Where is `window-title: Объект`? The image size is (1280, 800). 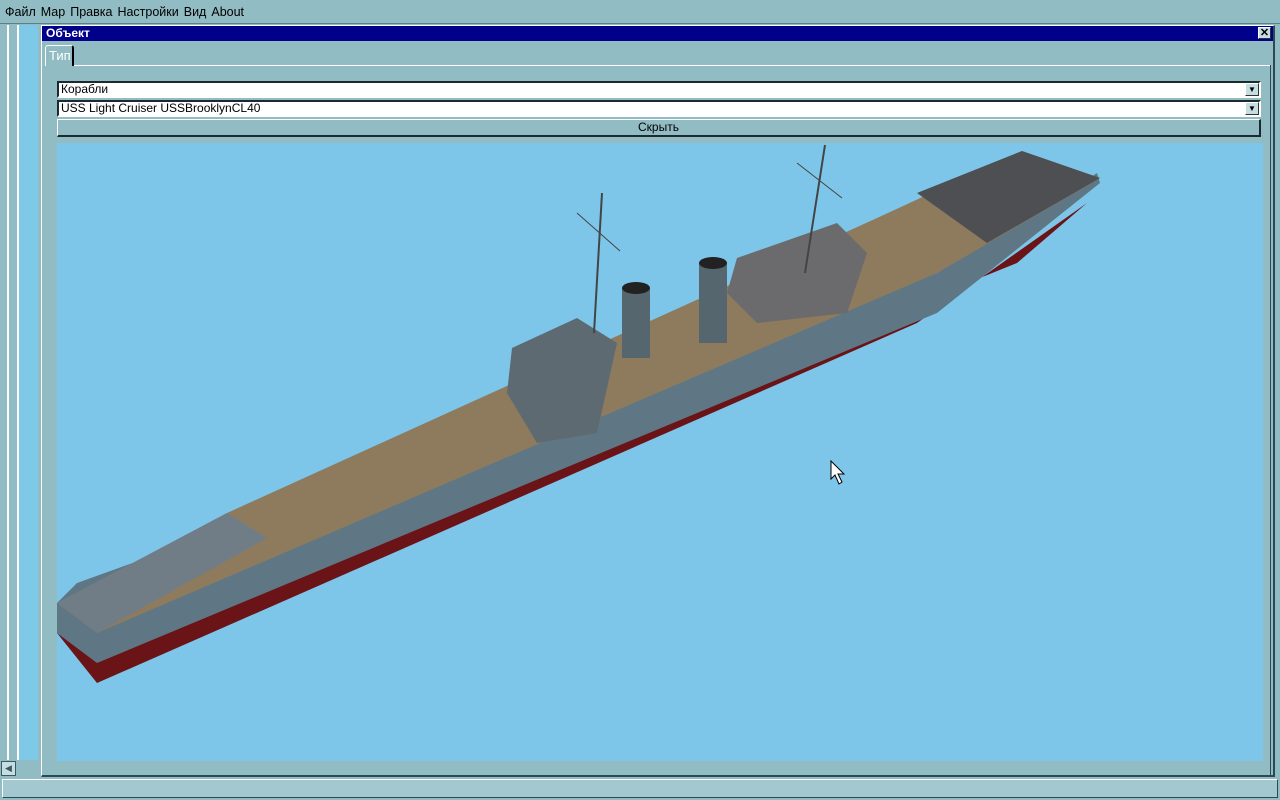 window-title: Объект is located at coordinates (68, 33).